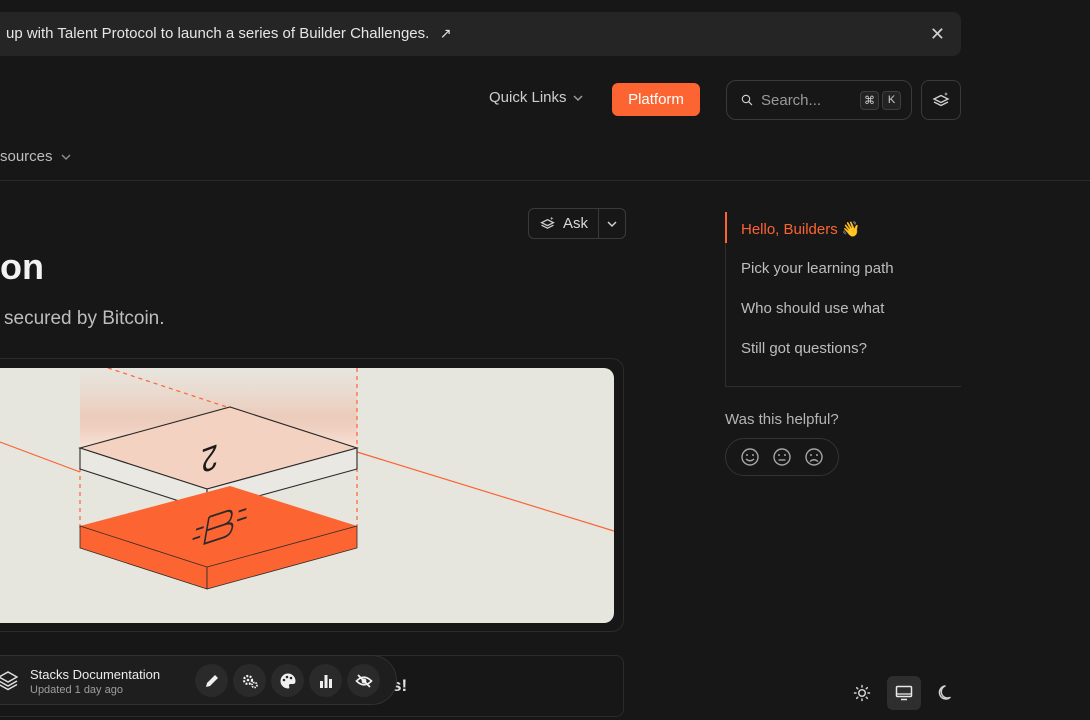 This screenshot has height=720, width=1090. I want to click on bar-chart-icon, so click(325, 681).